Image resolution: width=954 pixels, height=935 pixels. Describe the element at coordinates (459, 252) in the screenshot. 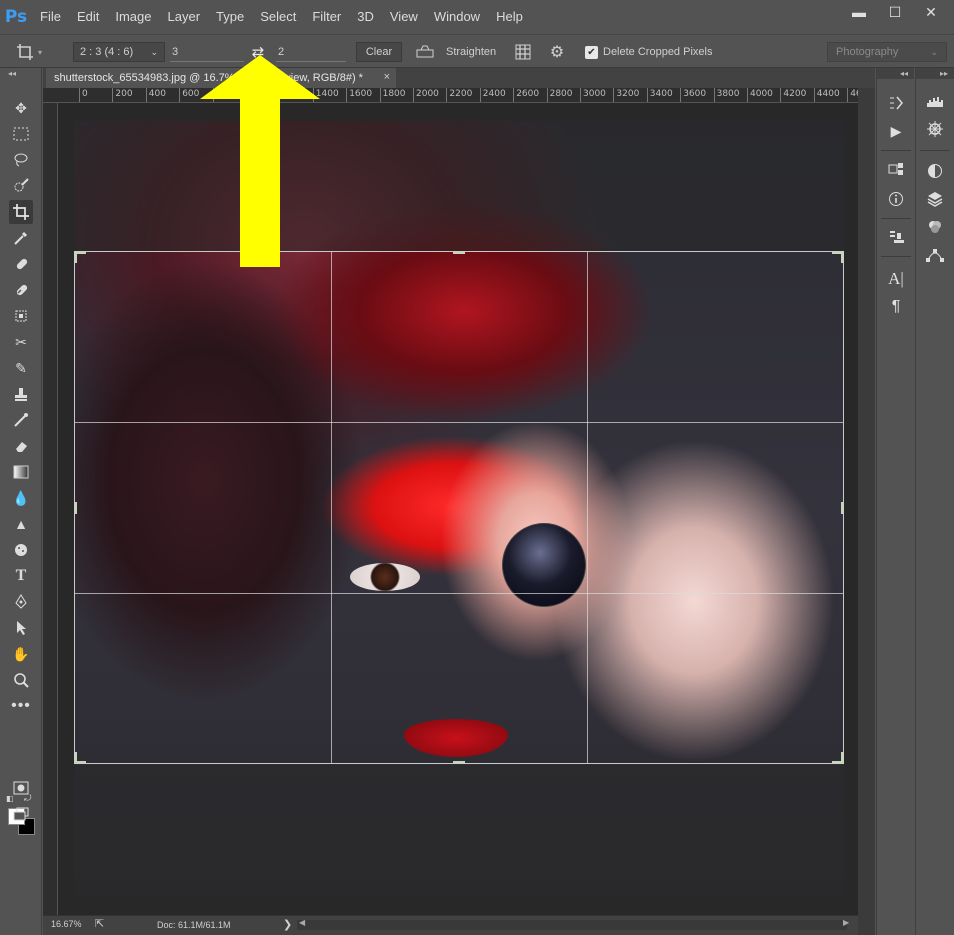

I see `crop-handle-top` at that location.